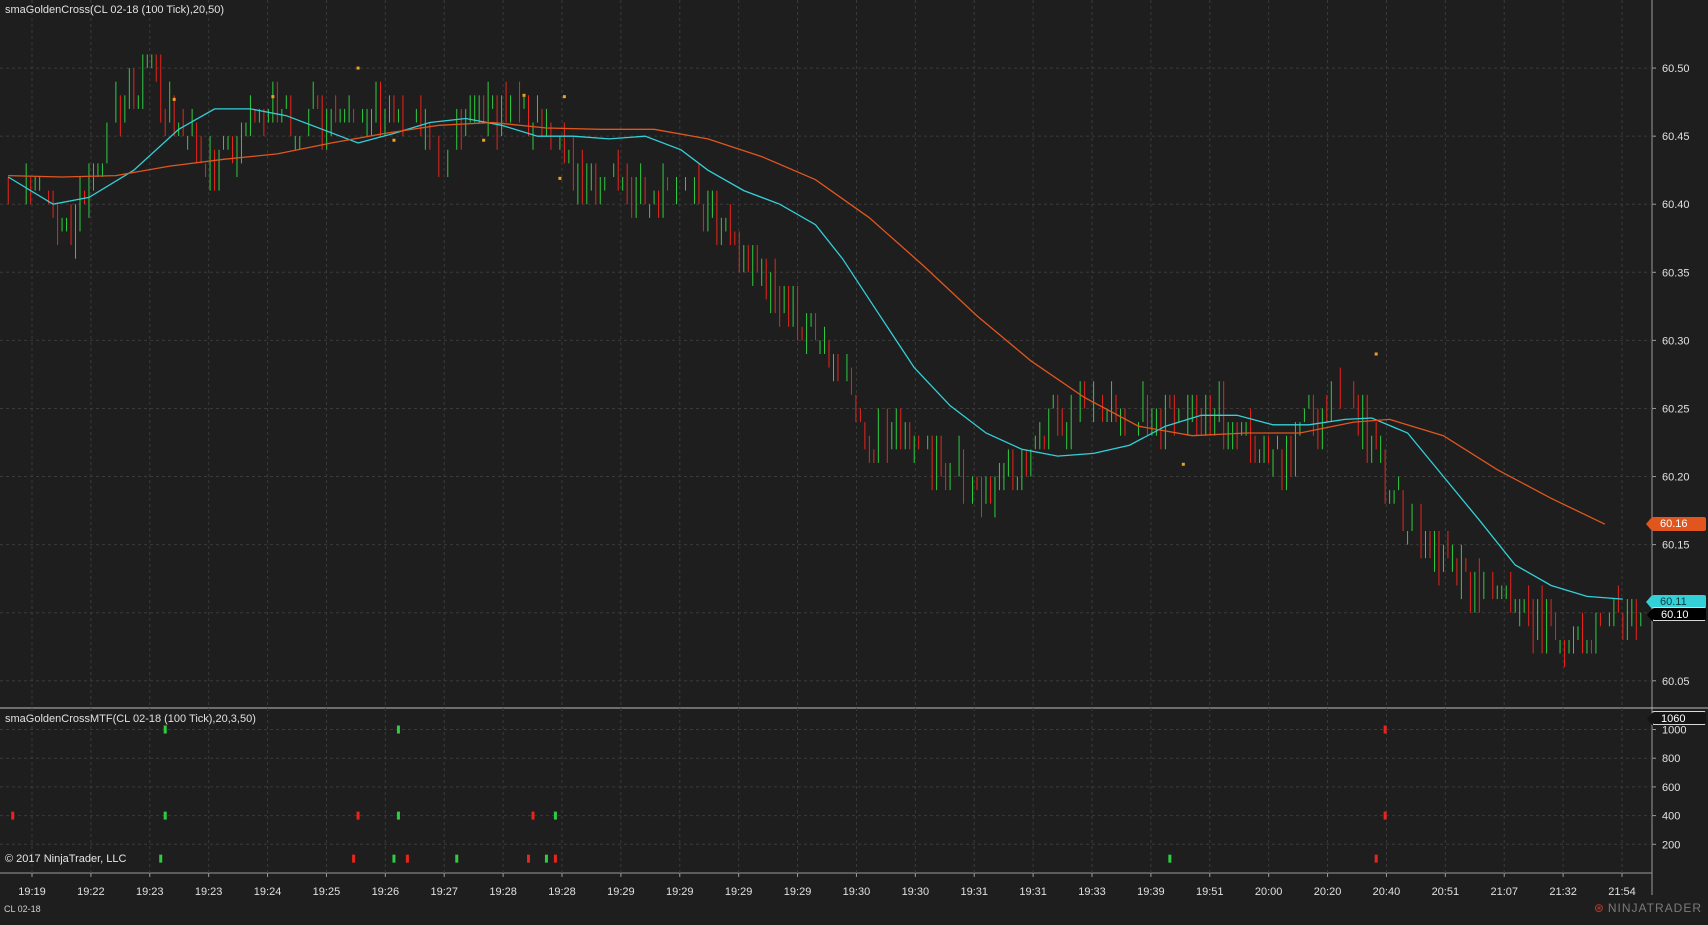  I want to click on price-tick-label: 60.40, so click(1676, 205).